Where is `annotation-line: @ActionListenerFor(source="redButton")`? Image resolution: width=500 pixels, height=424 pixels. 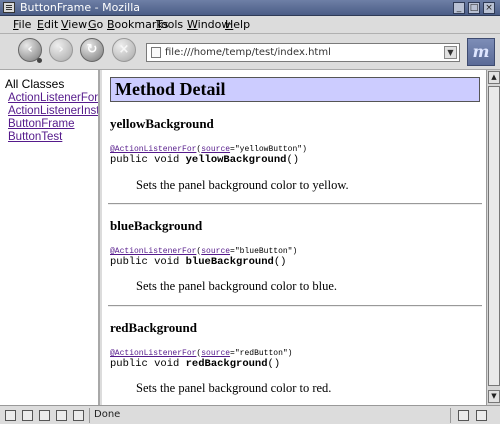 annotation-line: @ActionListenerFor(source="redButton") is located at coordinates (201, 353).